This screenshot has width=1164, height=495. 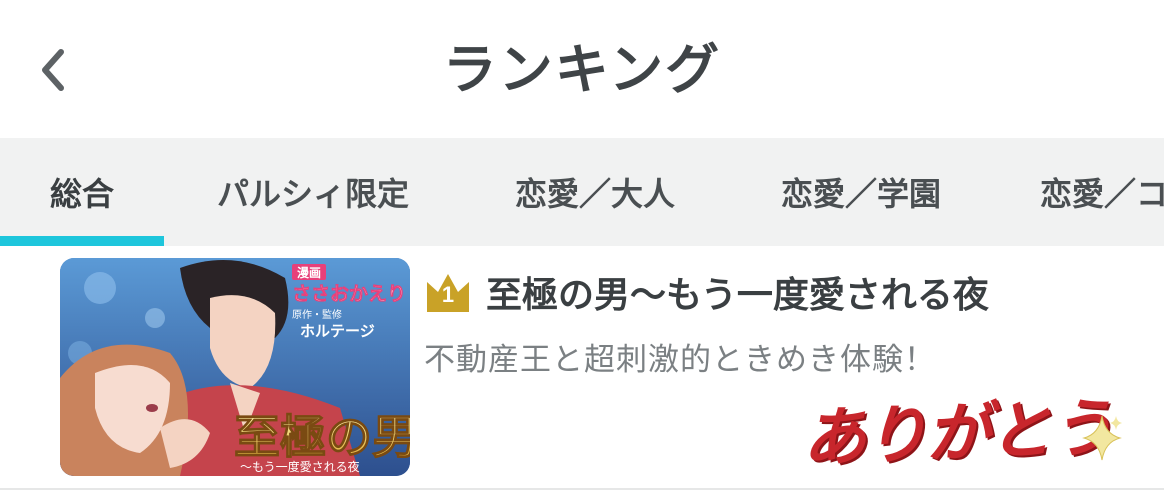 What do you see at coordinates (957, 434) in the screenshot?
I see `thank-you-sticker: ありがとう` at bounding box center [957, 434].